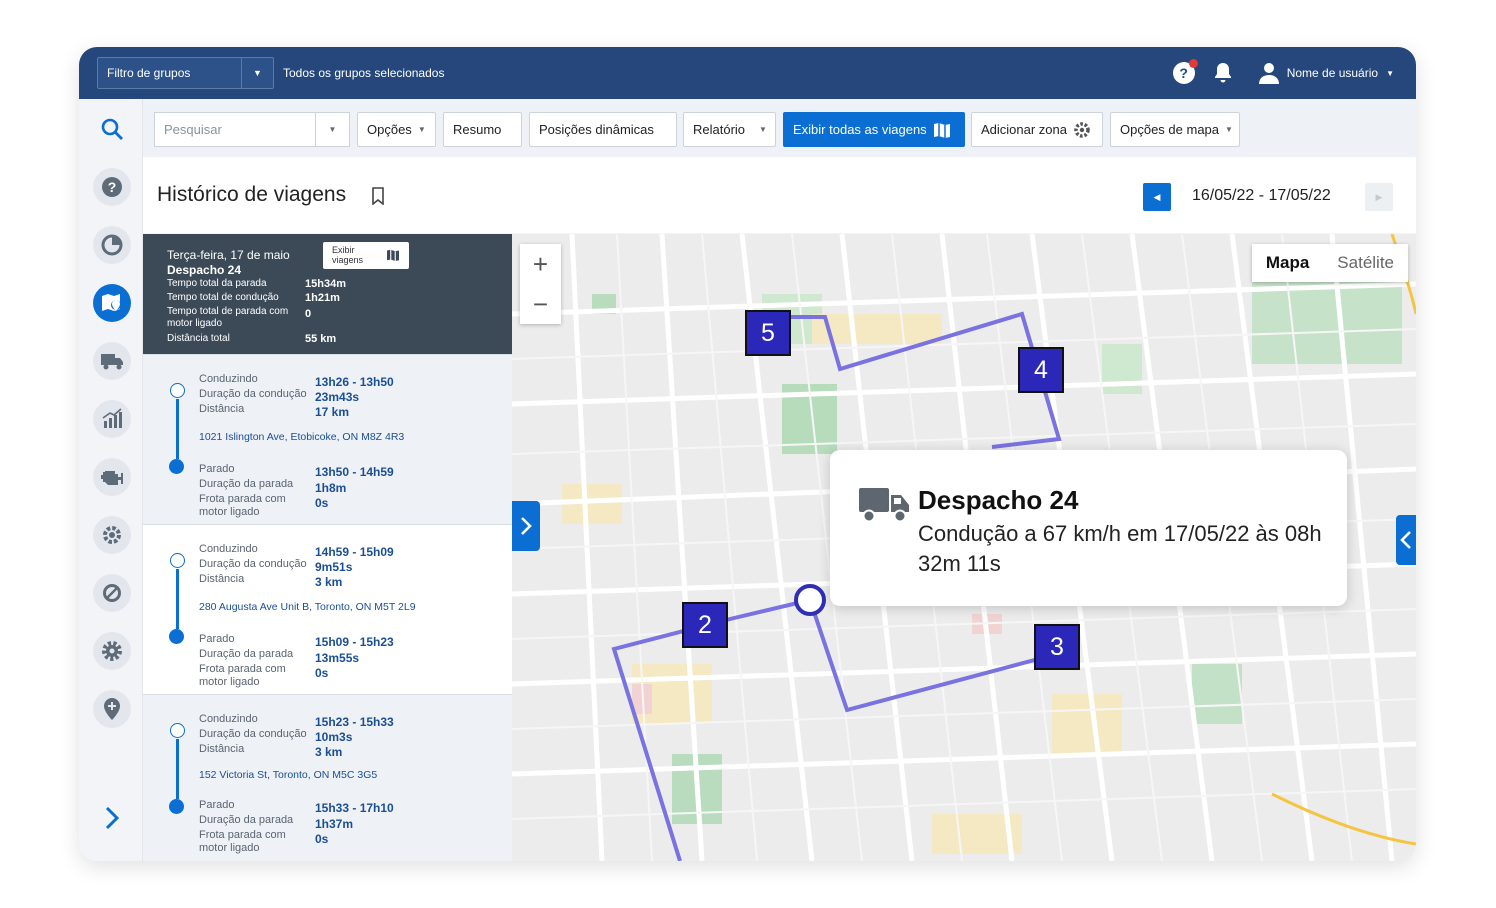 The height and width of the screenshot is (908, 1496). I want to click on map-options-dropdown: Opções de mapa ▼, so click(1175, 129).